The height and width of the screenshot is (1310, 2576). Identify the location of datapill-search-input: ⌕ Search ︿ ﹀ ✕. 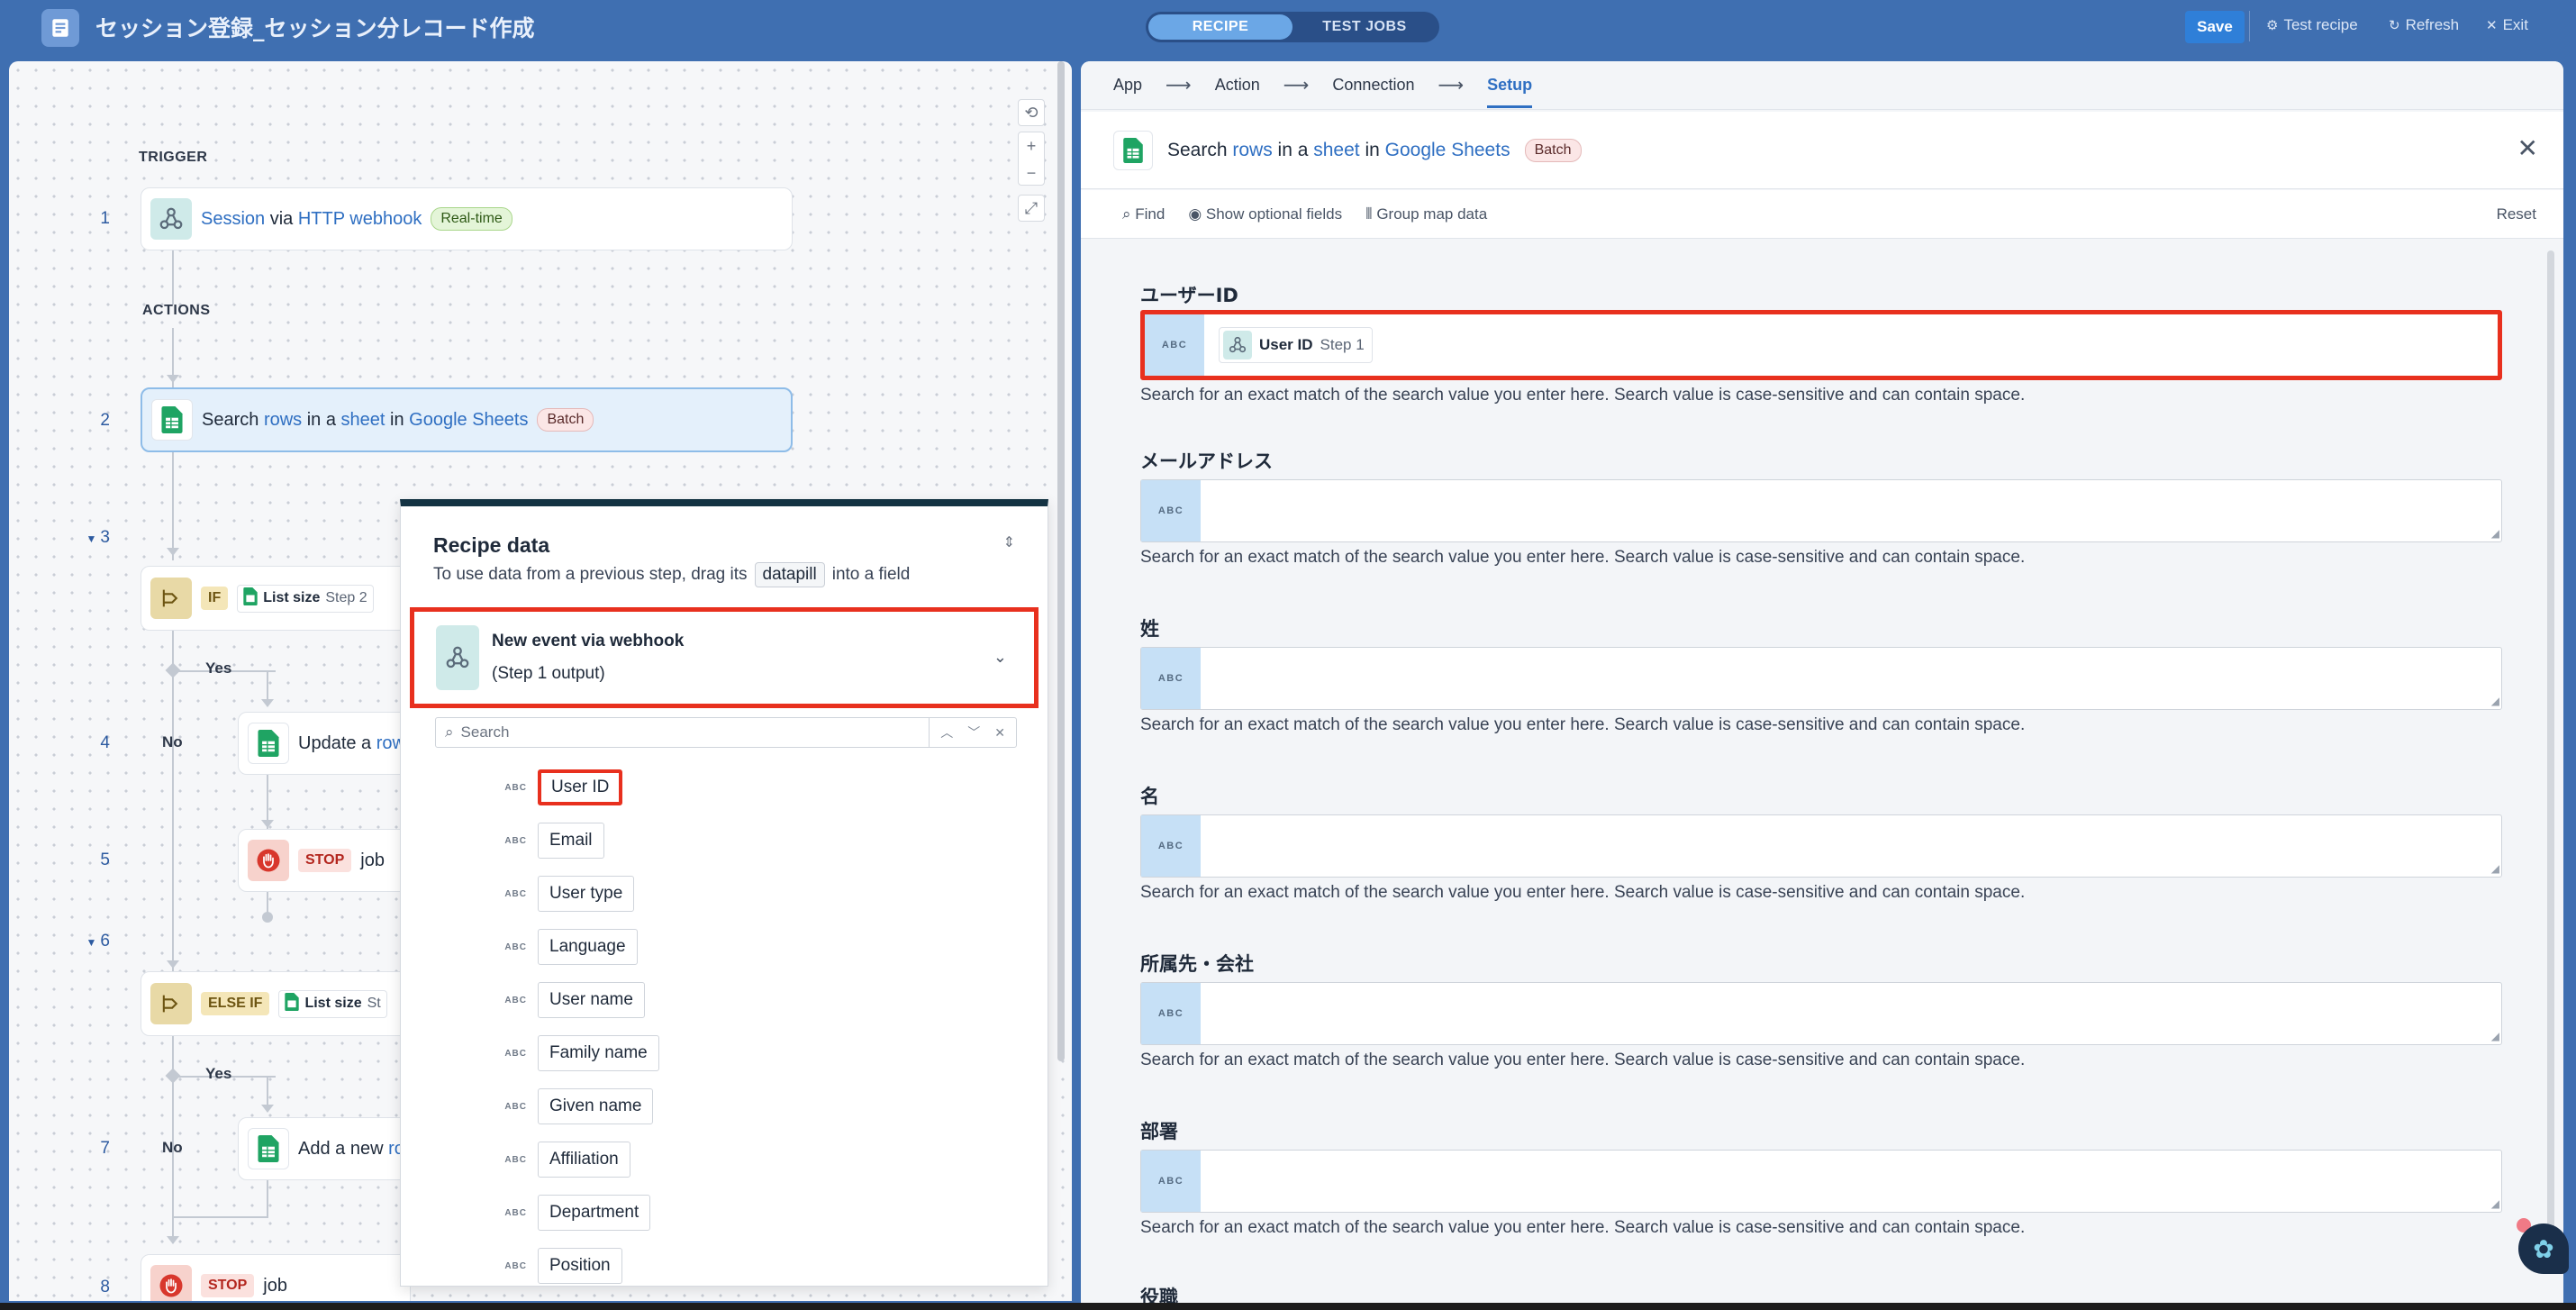
(726, 732).